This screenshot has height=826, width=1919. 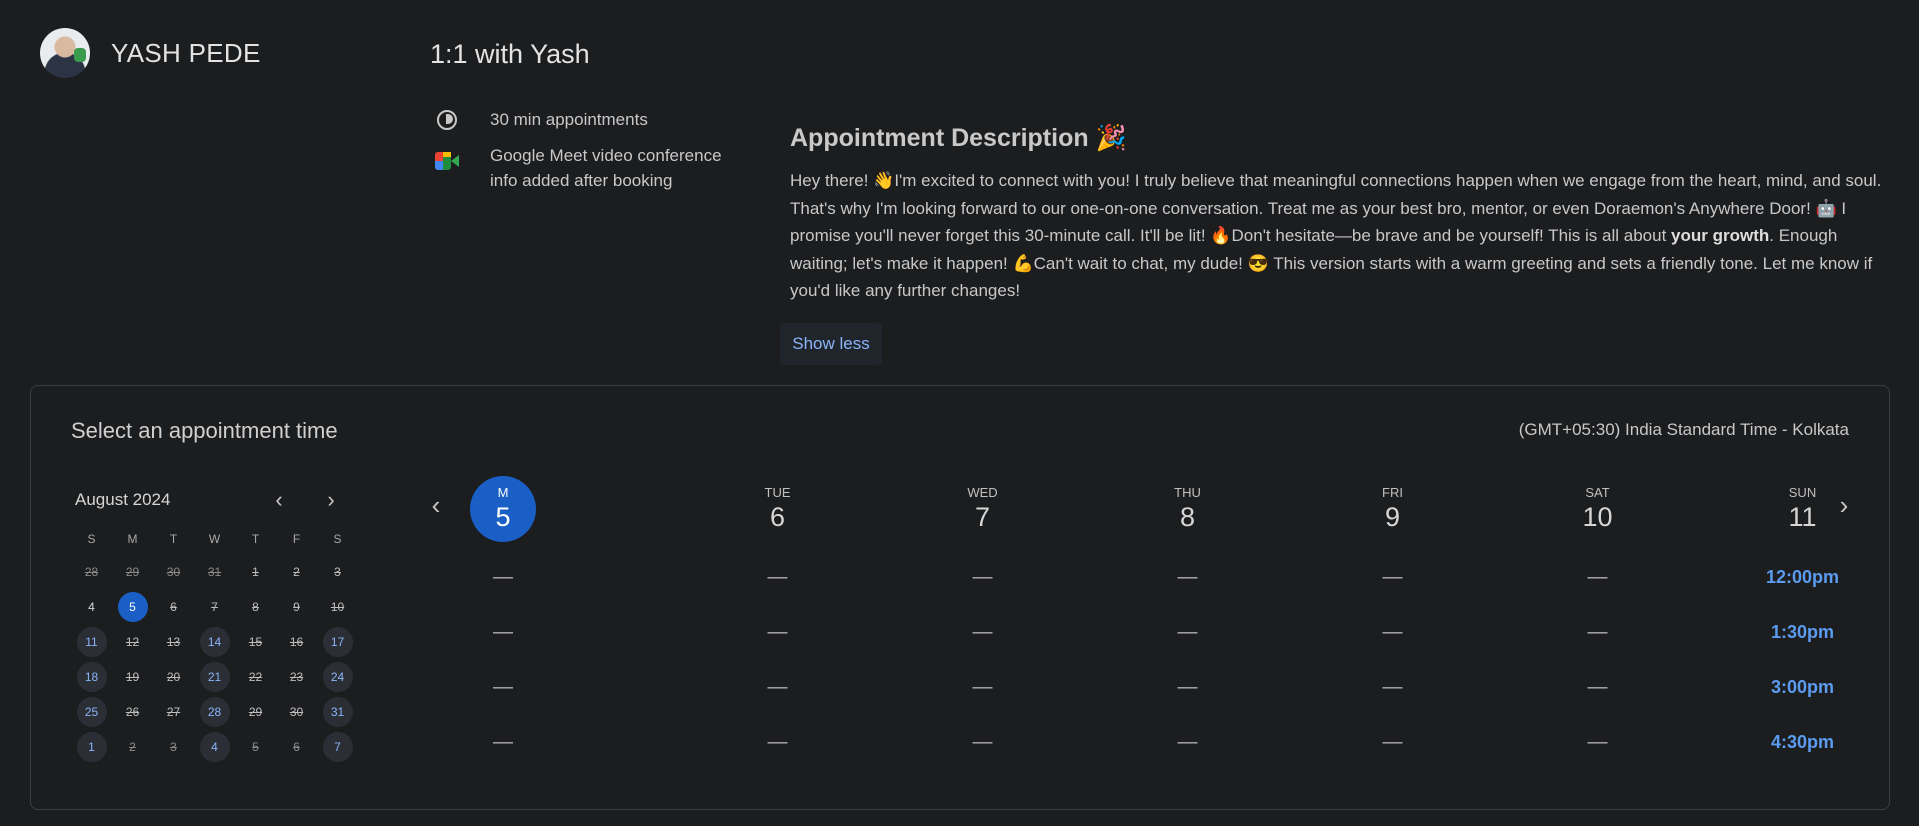 I want to click on calendar-day: 11, so click(x=91, y=641).